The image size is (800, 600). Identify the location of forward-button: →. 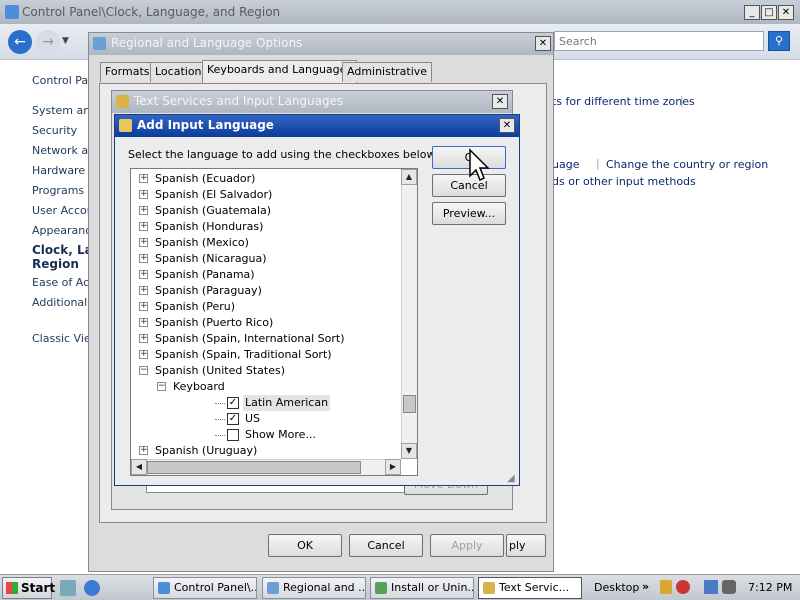
(48, 42).